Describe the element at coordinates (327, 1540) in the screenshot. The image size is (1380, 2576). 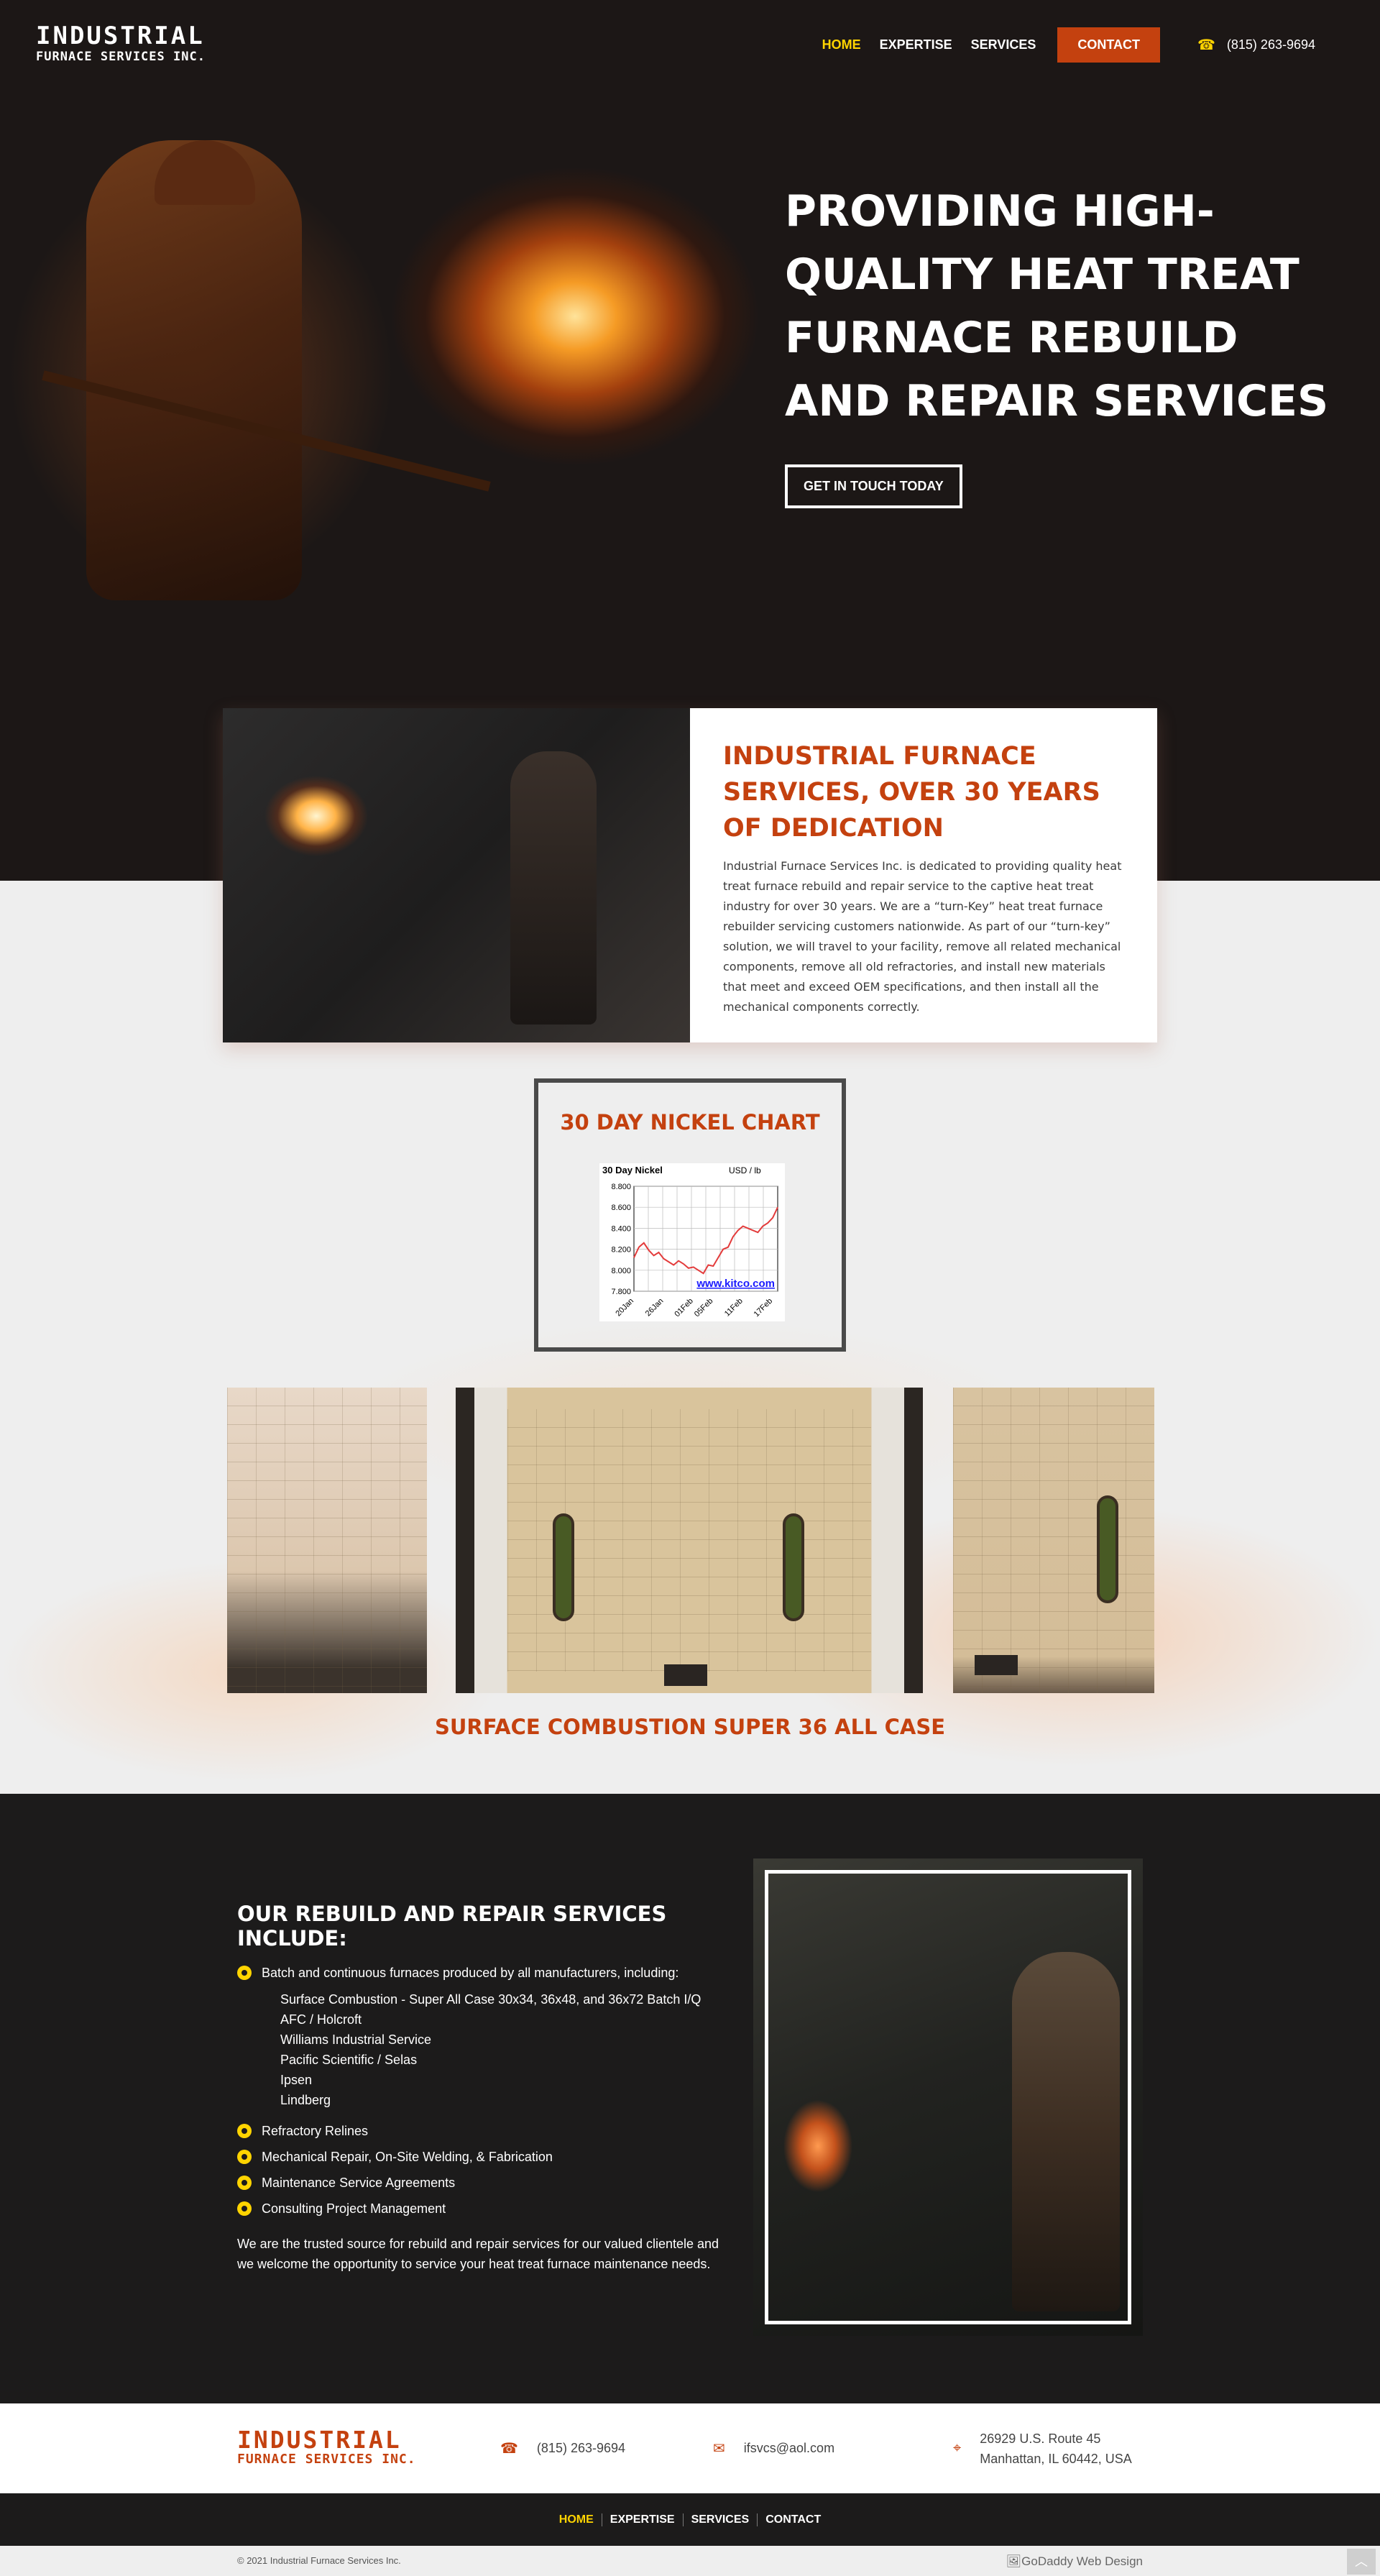
I see `gallery-photo-furnace-interior` at that location.